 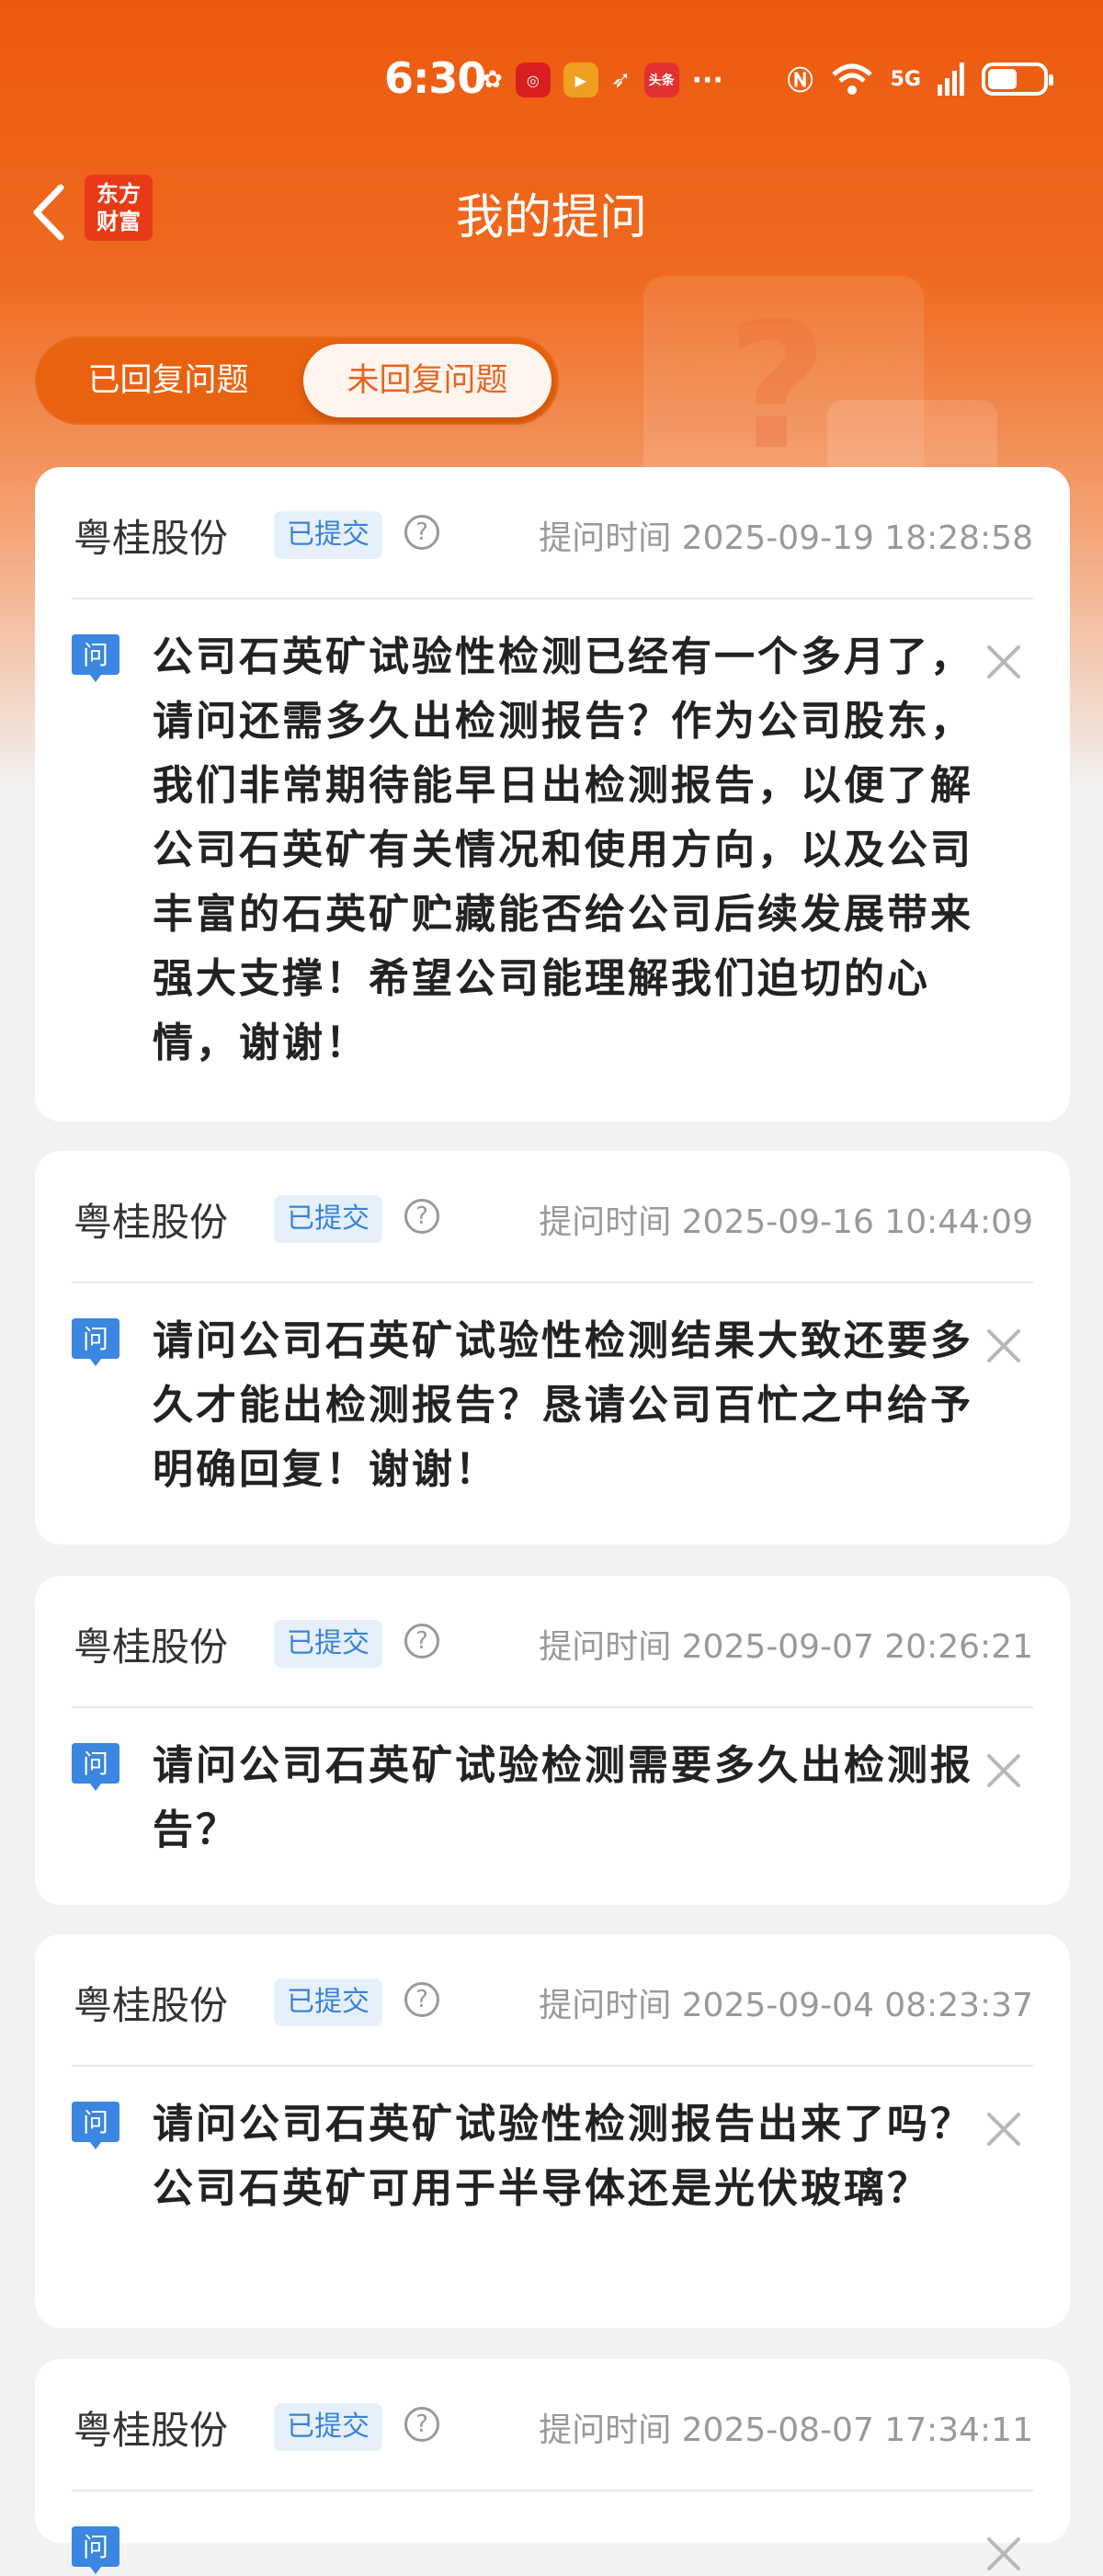 I want to click on tab-unanswered: 未回复问题, so click(x=428, y=380).